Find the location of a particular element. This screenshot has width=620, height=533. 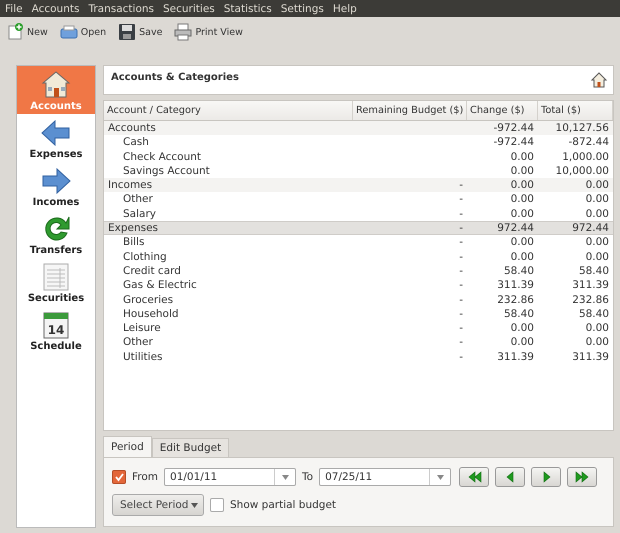

table-row: Expenses - 972.44 972.44 is located at coordinates (358, 228).